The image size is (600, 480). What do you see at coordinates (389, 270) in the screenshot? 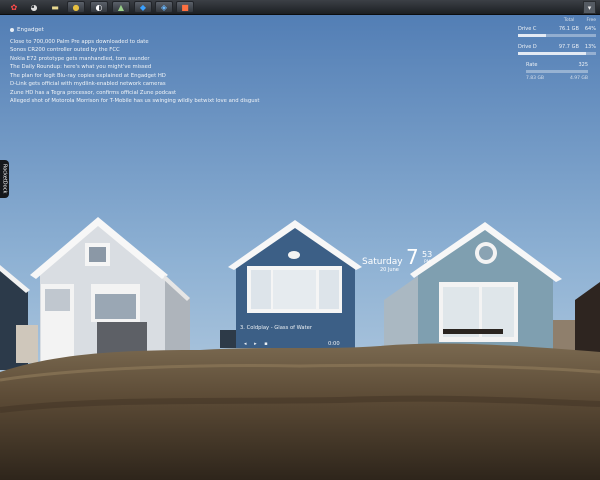
I see `clock-date: 20 June` at bounding box center [389, 270].